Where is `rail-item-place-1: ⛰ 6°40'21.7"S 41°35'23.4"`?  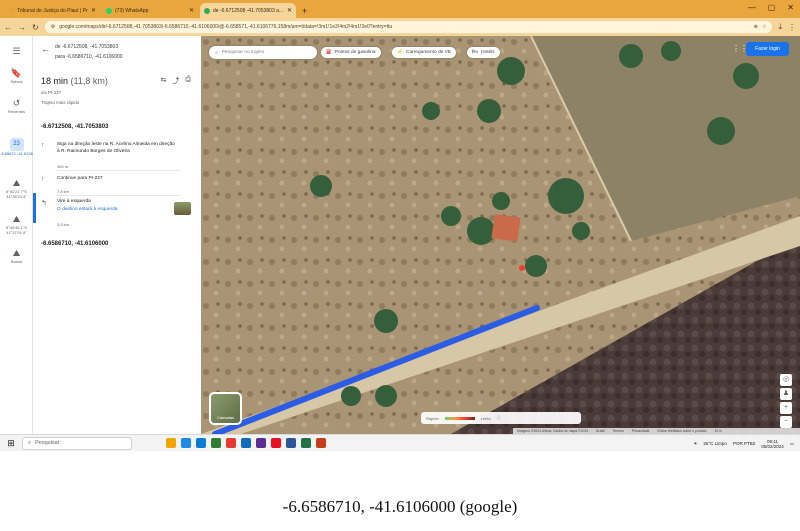
rail-item-place-1: ⛰ 6°40'21.7"S 41°35'23.4" is located at coordinates (16, 188).